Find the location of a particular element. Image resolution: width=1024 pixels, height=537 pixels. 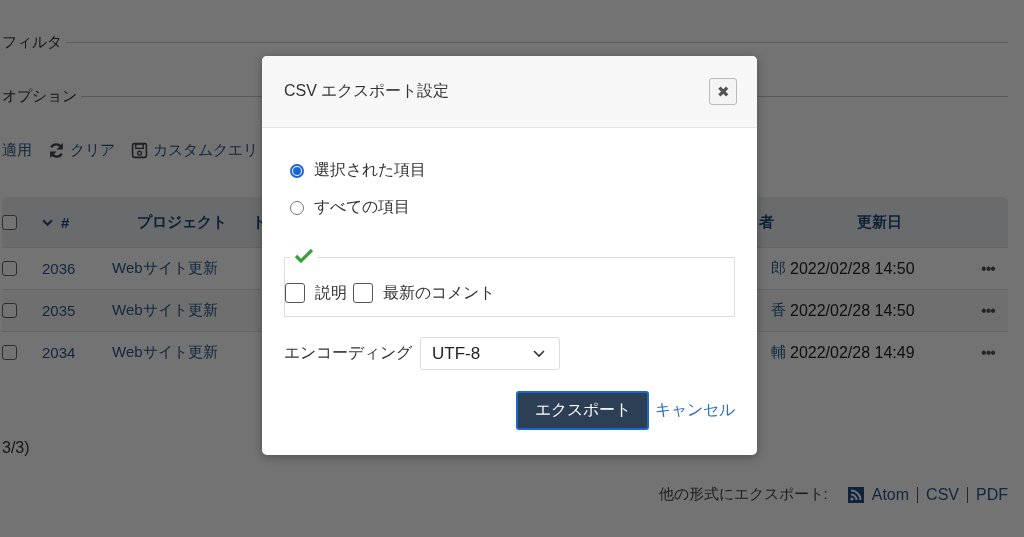

issue-id-link: 2034 is located at coordinates (77, 352).